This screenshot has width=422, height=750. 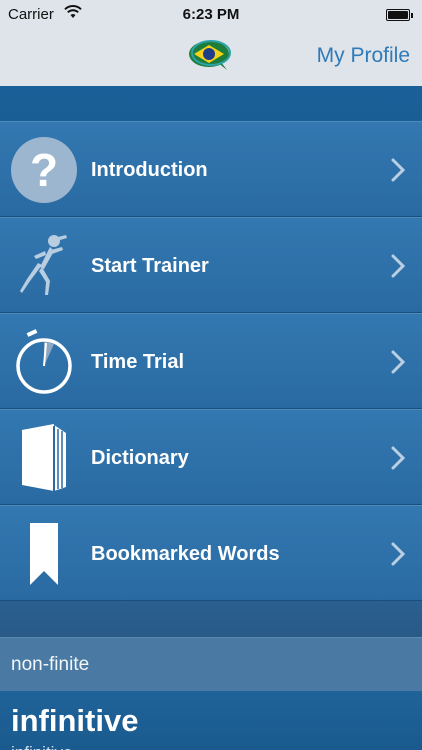 I want to click on menu-top-spacer, so click(x=211, y=103).